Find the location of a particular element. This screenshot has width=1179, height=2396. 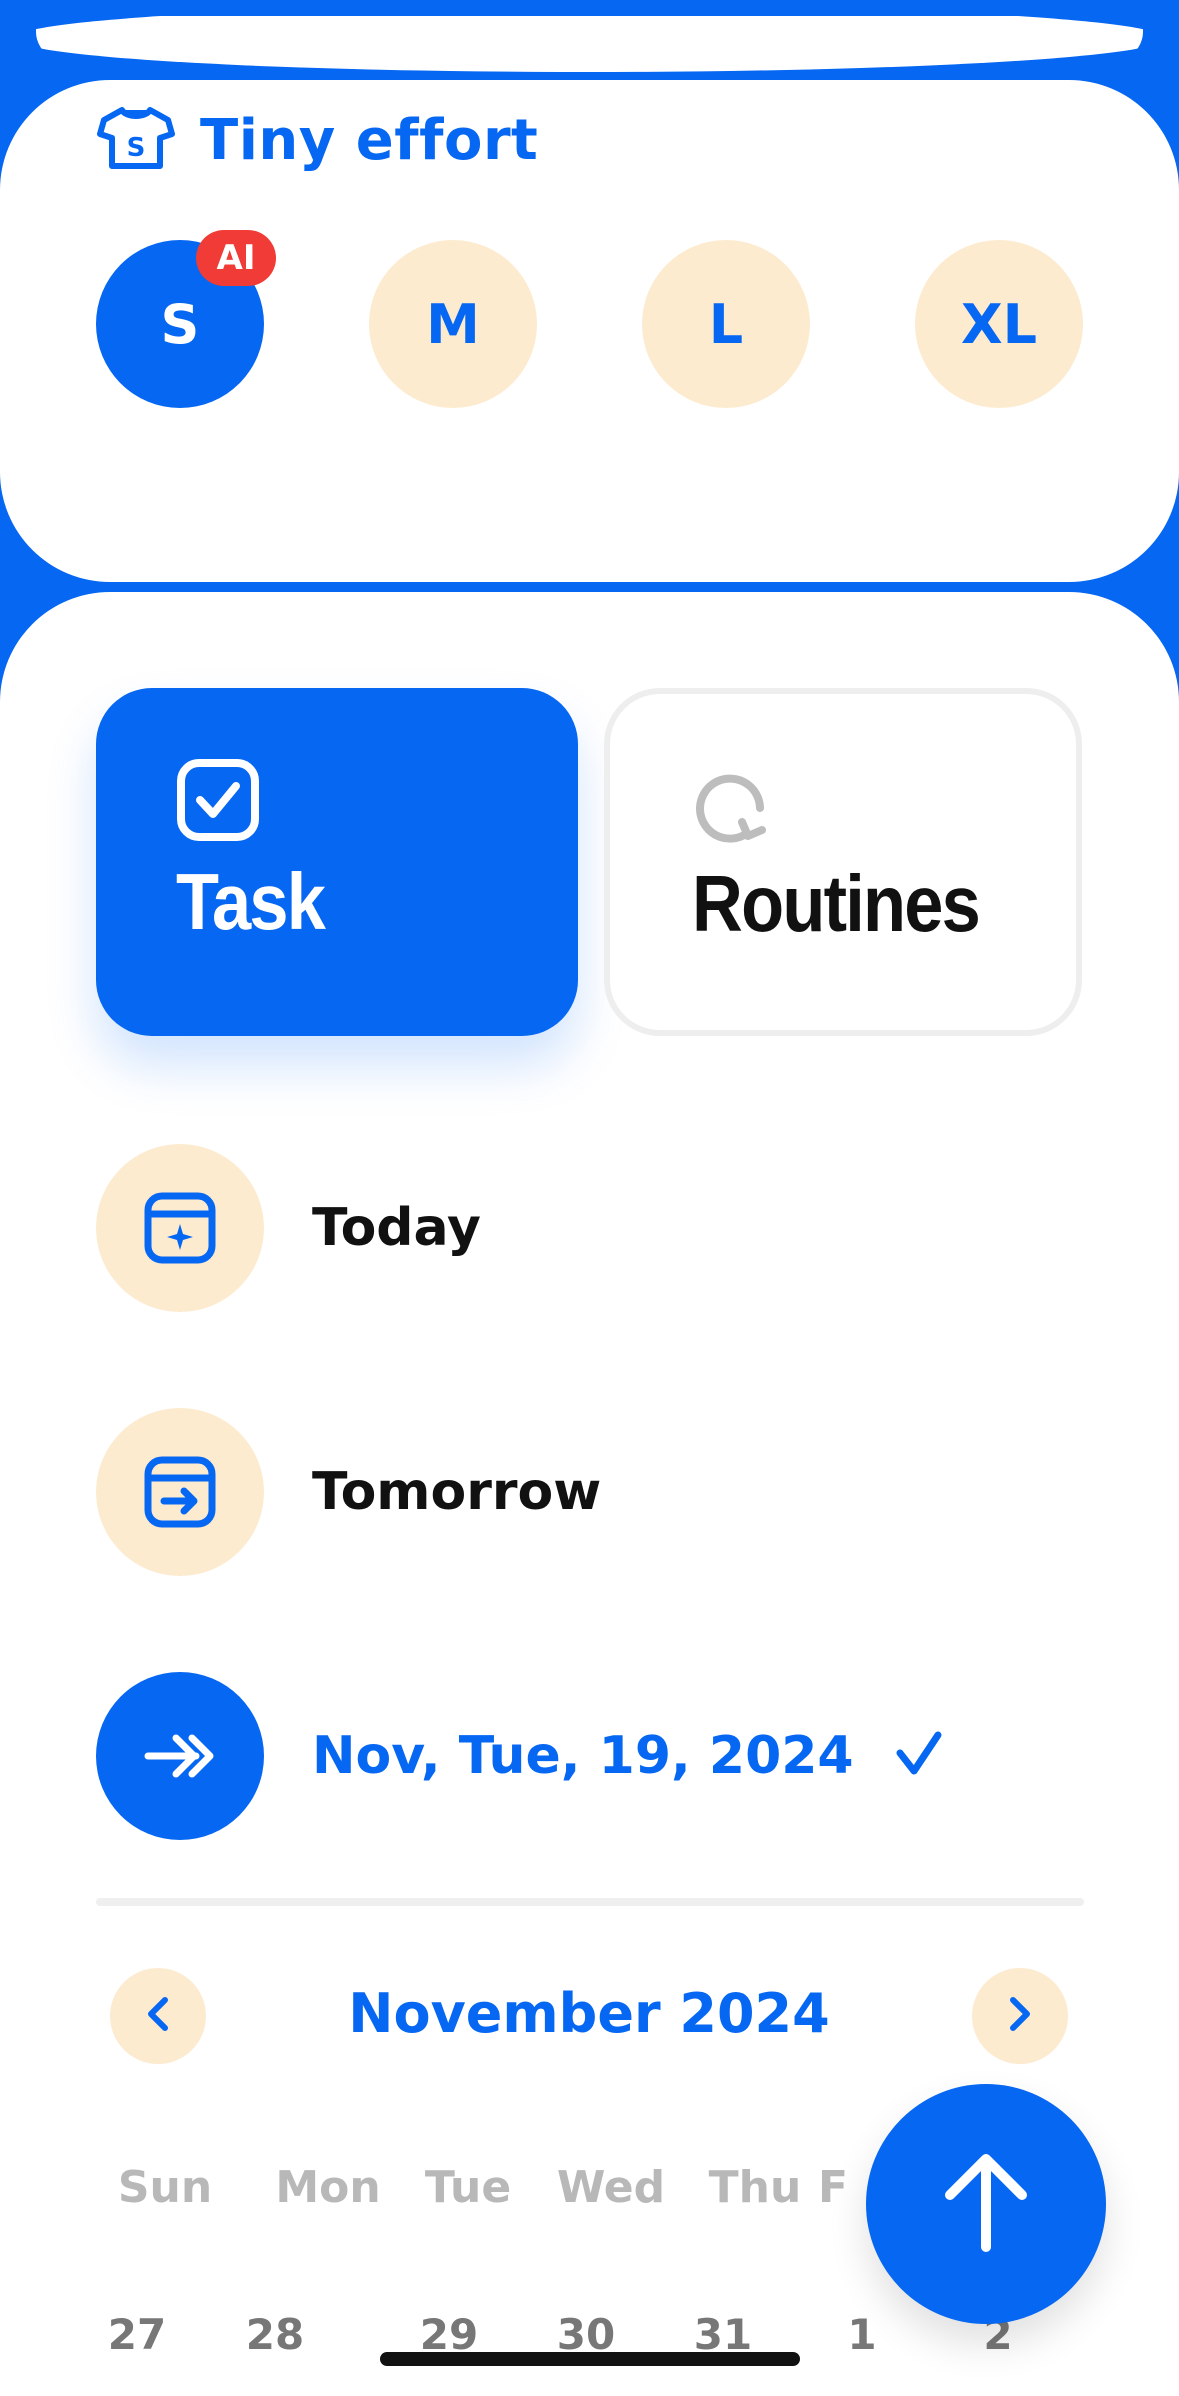

next-month-button is located at coordinates (1020, 2016).